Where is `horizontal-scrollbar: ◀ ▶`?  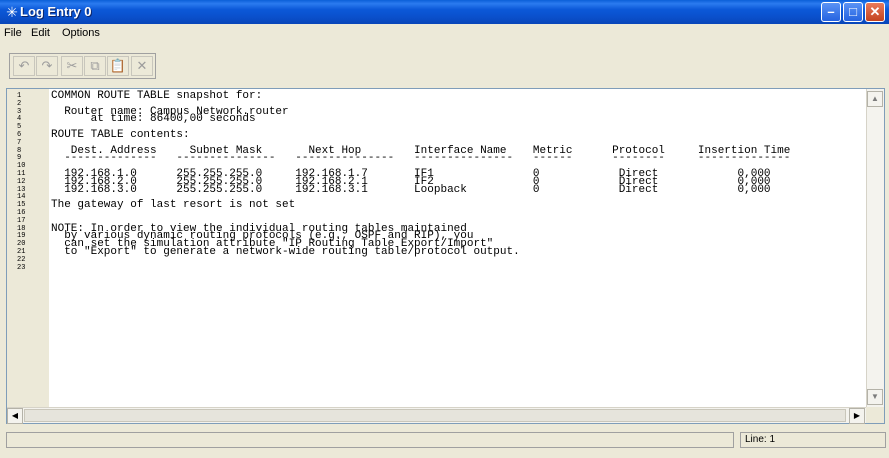
horizontal-scrollbar: ◀ ▶ is located at coordinates (436, 415).